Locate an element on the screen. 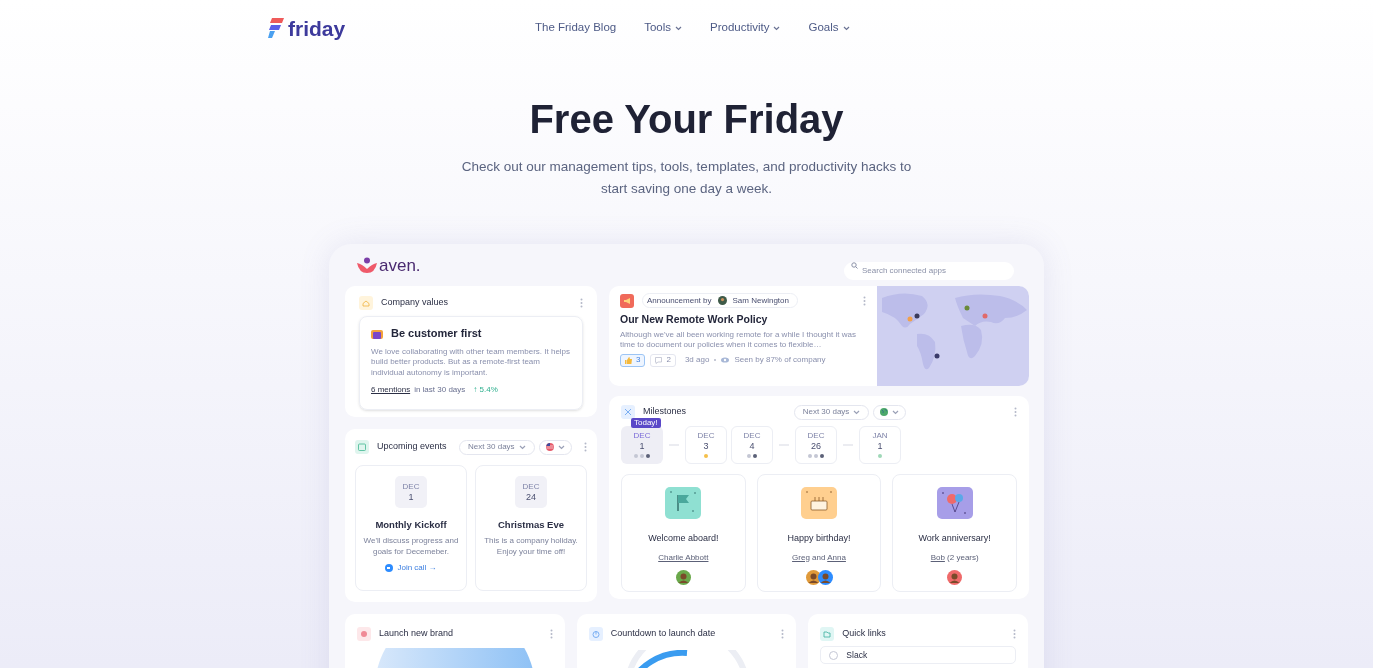 This screenshot has height=668, width=1373. timer-icon is located at coordinates (595, 634).